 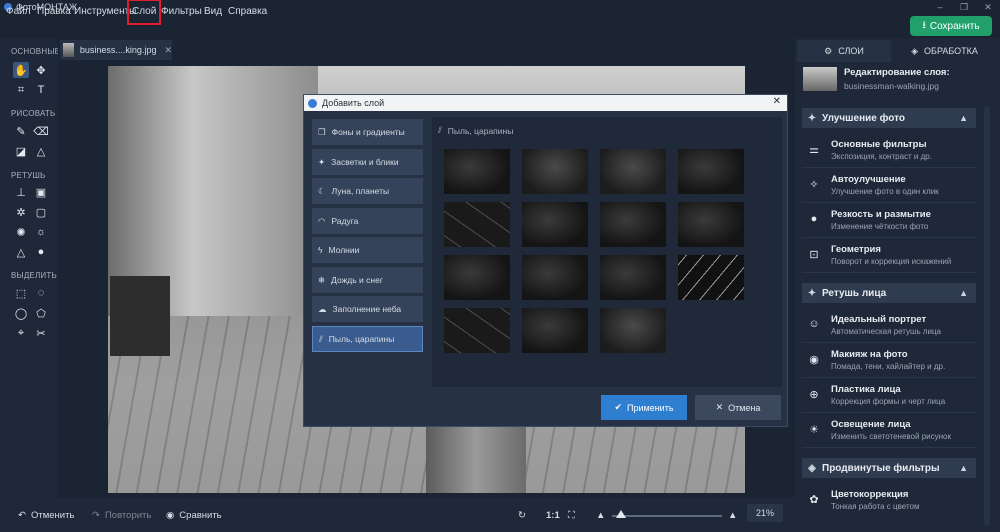 What do you see at coordinates (322, 190) in the screenshot?
I see `moon-icon: ☾` at bounding box center [322, 190].